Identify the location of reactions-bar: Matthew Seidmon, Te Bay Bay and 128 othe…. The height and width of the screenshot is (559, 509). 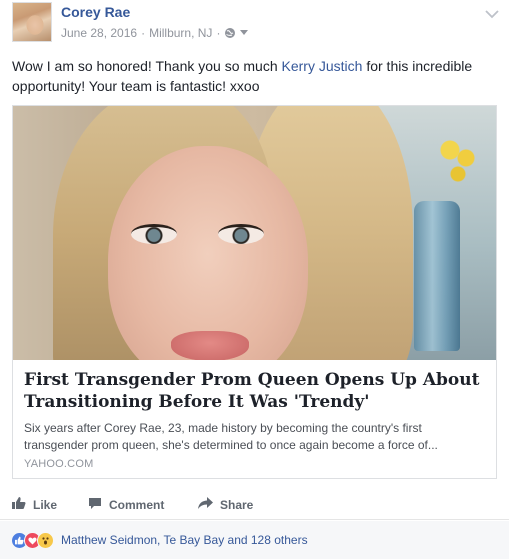
(254, 540).